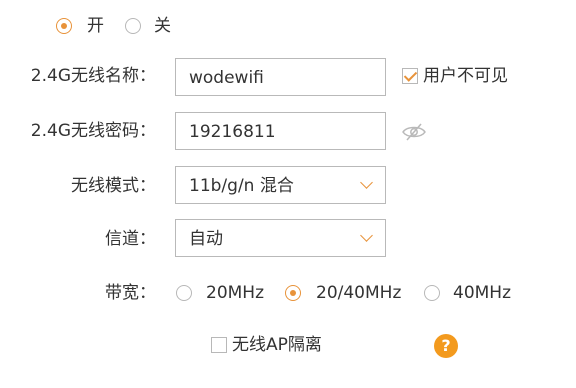  What do you see at coordinates (219, 345) in the screenshot?
I see `ap-isolation-checkbox` at bounding box center [219, 345].